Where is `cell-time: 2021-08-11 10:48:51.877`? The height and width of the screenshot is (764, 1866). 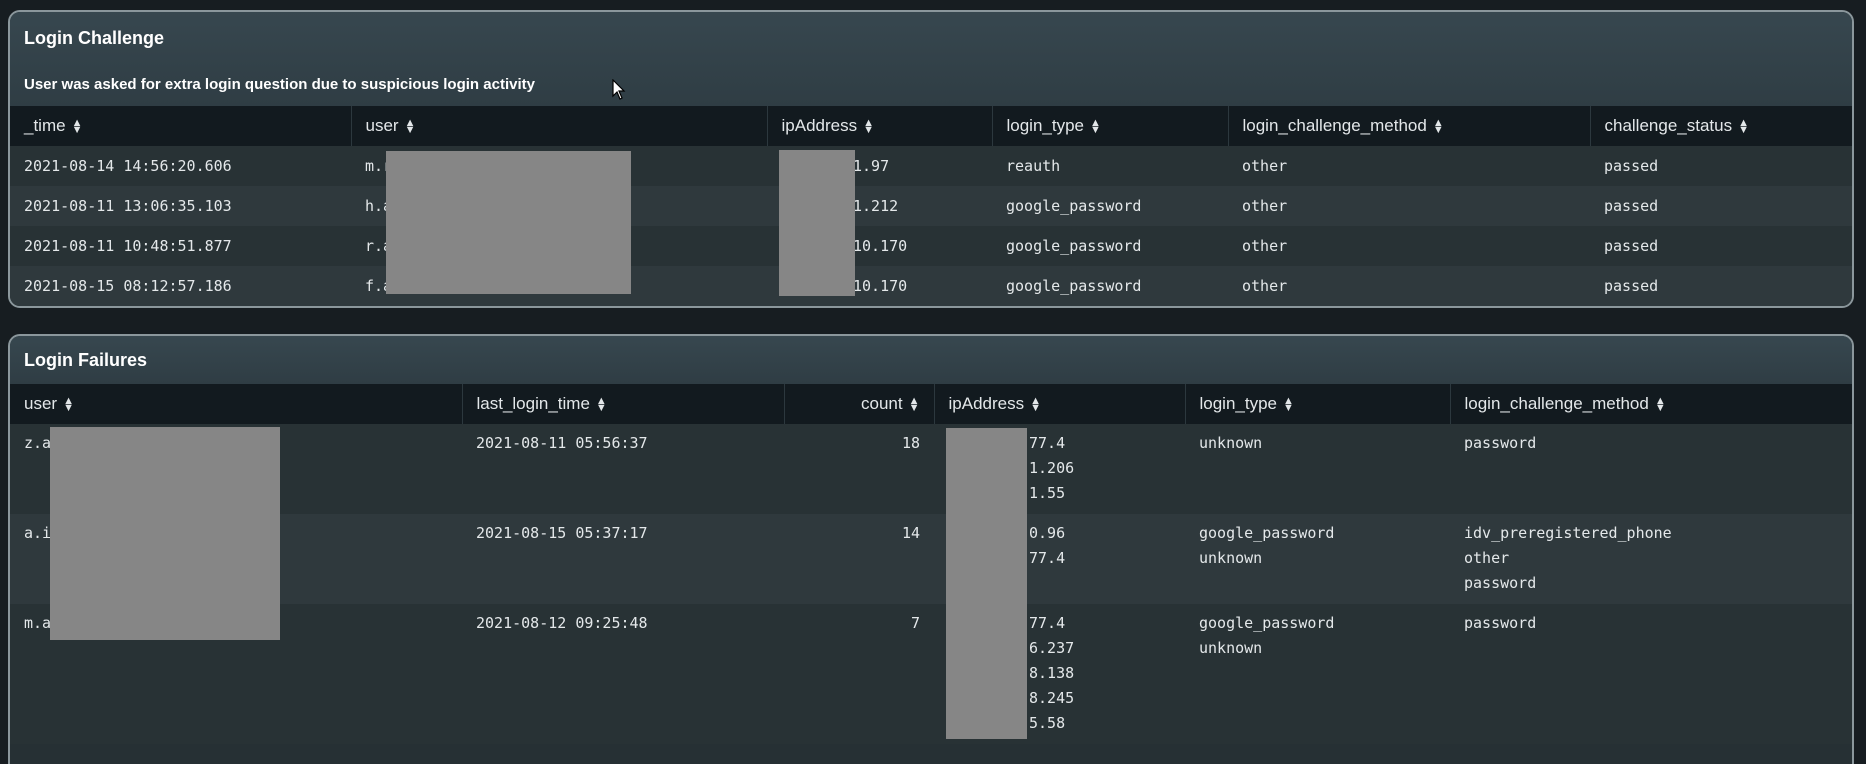
cell-time: 2021-08-11 10:48:51.877 is located at coordinates (180, 246).